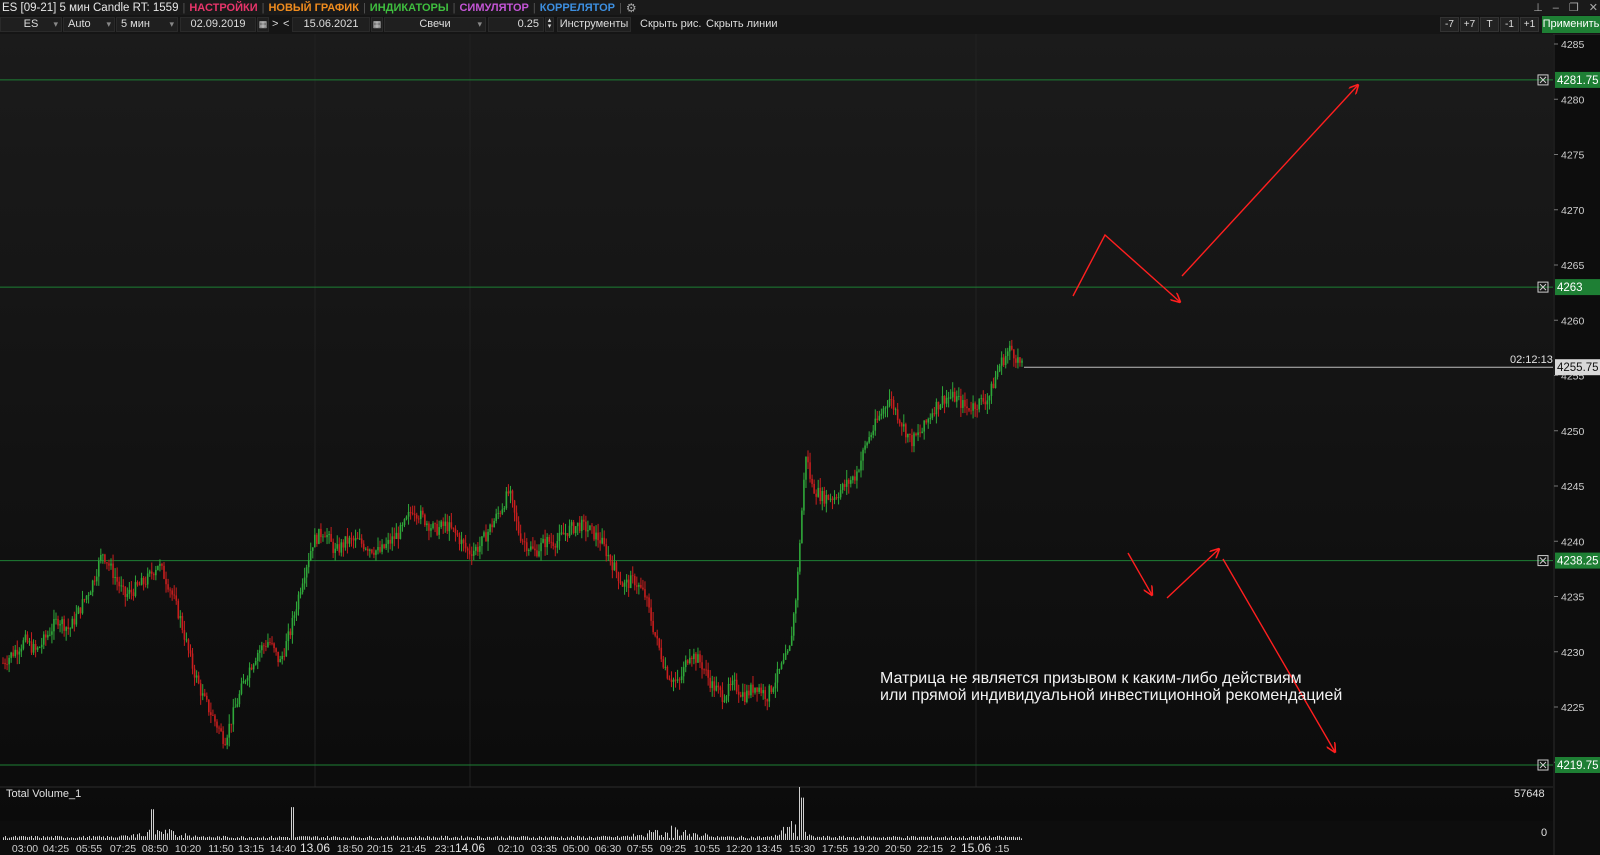  Describe the element at coordinates (1449, 24) in the screenshot. I see `shift-minus-7-button: -7` at that location.